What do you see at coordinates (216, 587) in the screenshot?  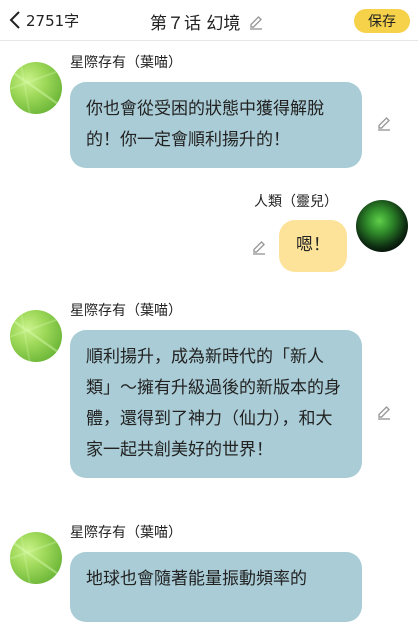 I see `message-bubble: 地球也會隨著能量振動頻率的` at bounding box center [216, 587].